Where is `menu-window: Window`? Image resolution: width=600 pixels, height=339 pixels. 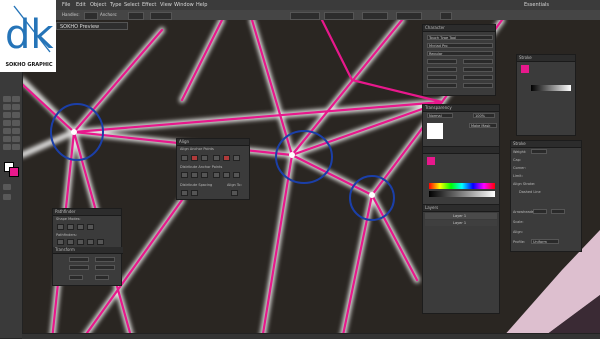 menu-window: Window is located at coordinates (184, 5).